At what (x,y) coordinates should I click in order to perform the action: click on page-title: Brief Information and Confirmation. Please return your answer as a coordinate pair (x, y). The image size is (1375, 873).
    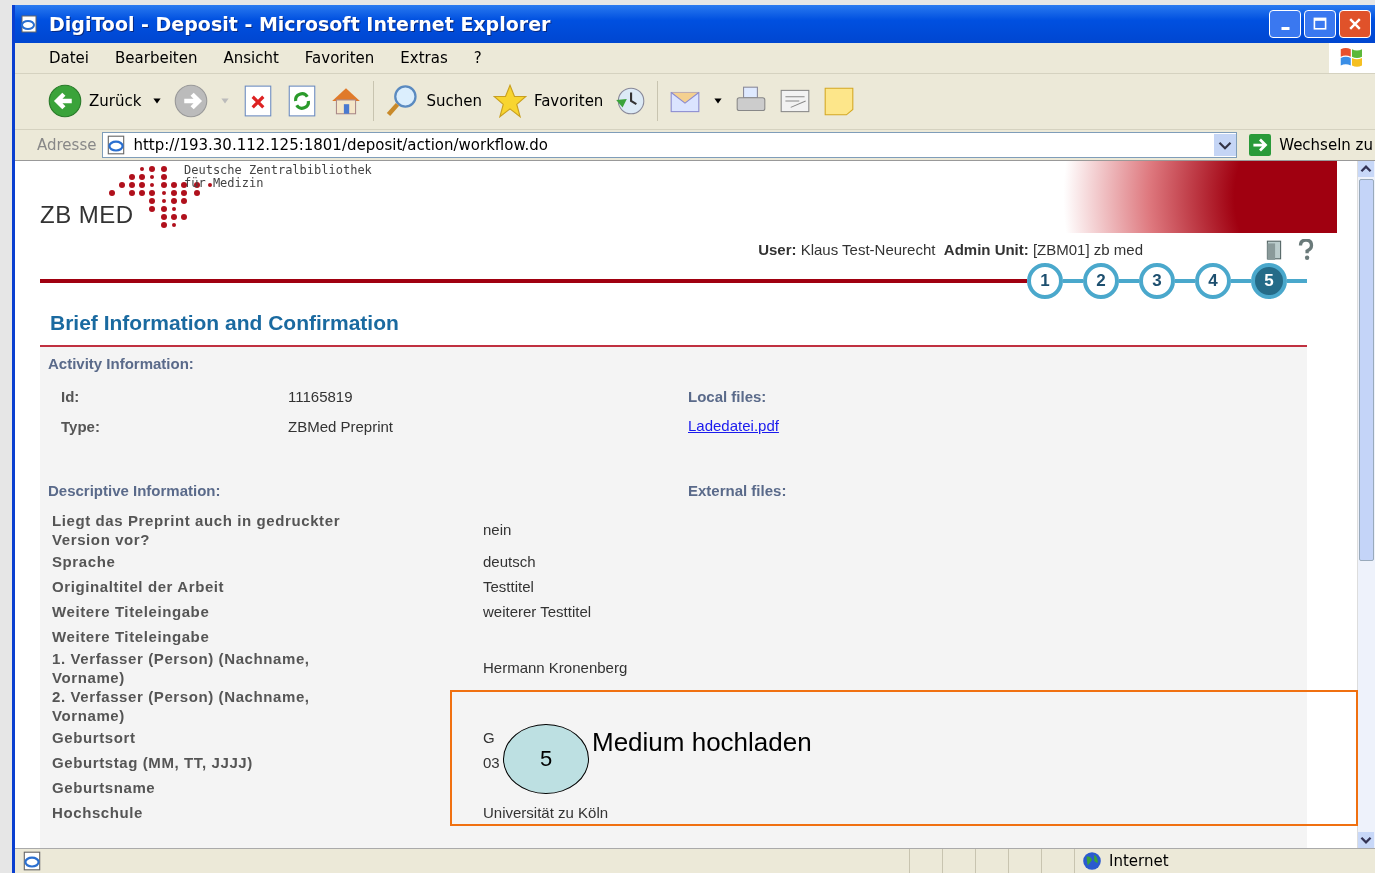
    Looking at the image, I should click on (225, 323).